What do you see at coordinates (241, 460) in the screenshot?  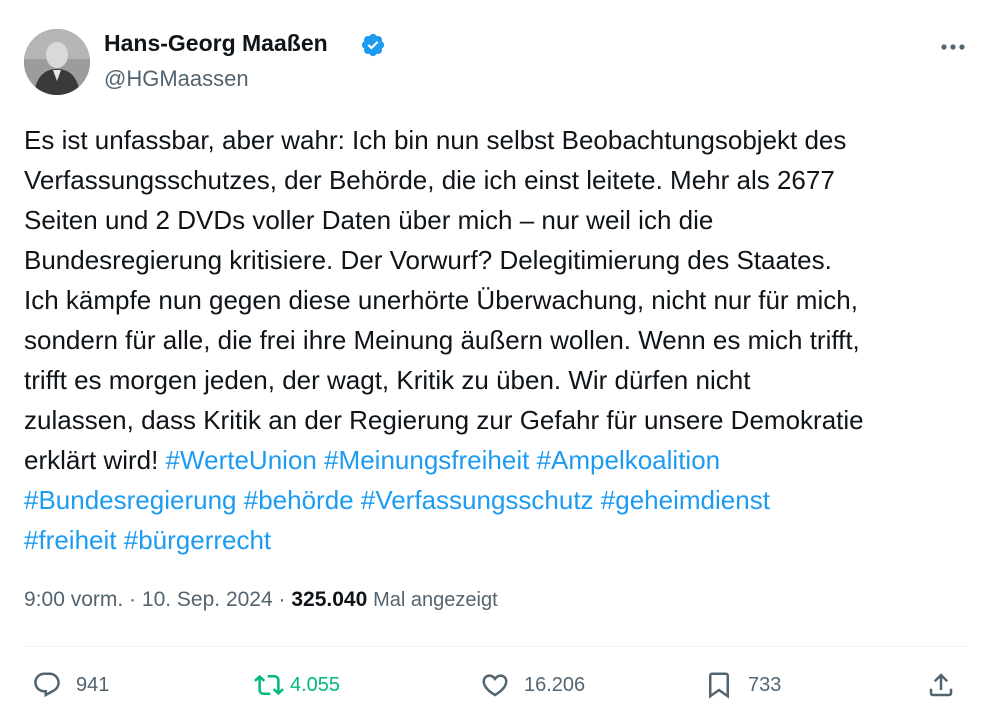 I see `hashtag-link: #WerteUnion` at bounding box center [241, 460].